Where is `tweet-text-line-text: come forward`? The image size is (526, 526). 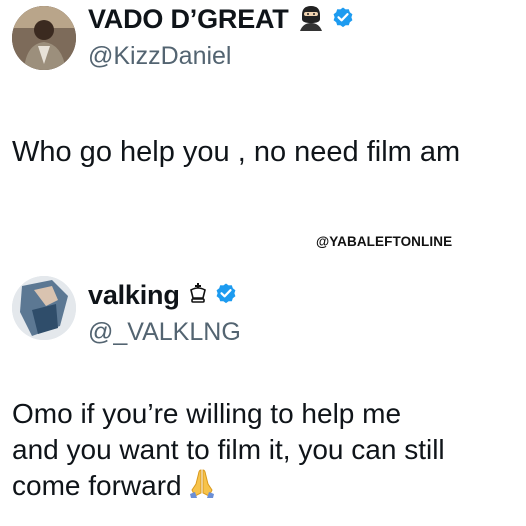 tweet-text-line-text: come forward is located at coordinates (97, 485).